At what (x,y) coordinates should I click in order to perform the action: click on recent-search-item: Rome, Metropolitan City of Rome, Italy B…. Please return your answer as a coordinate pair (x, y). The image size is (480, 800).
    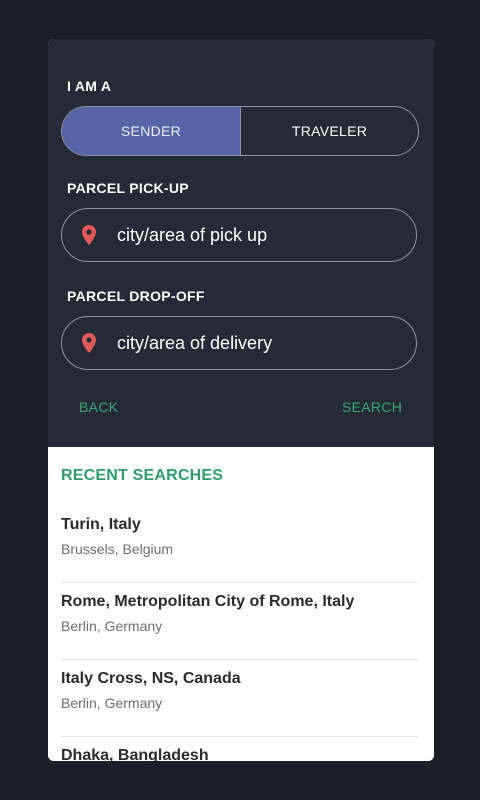
    Looking at the image, I should click on (239, 621).